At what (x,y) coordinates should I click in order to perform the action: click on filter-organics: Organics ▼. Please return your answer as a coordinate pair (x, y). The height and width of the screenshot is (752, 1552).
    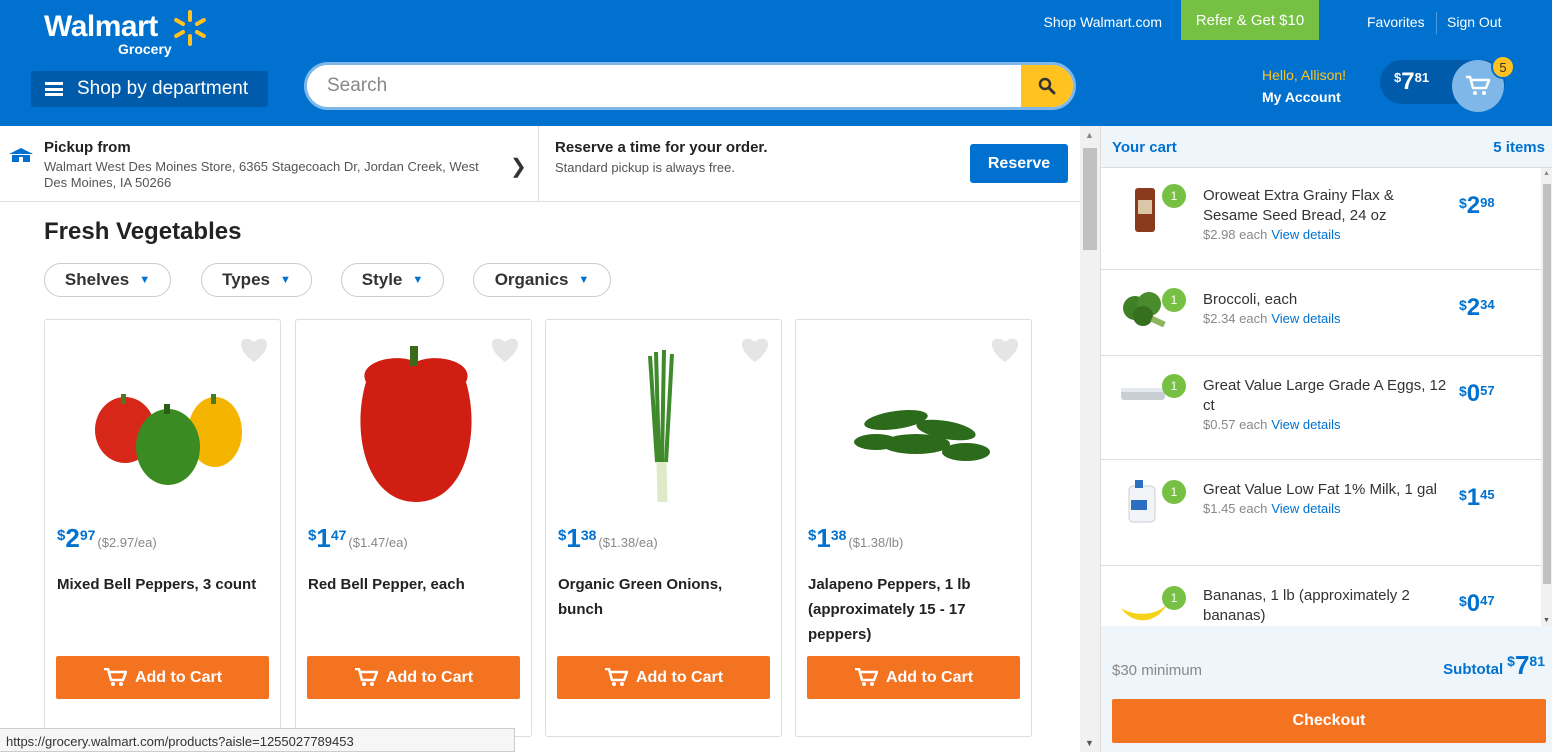
    Looking at the image, I should click on (542, 280).